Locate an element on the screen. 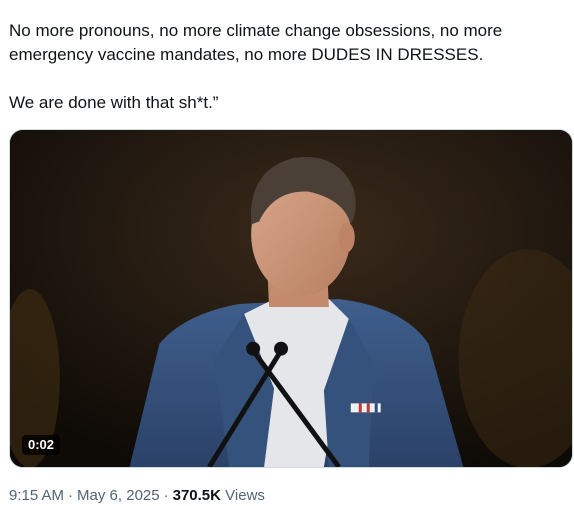 Image resolution: width=574 pixels, height=506 pixels. tweet-date: May 6, 2025 is located at coordinates (118, 495).